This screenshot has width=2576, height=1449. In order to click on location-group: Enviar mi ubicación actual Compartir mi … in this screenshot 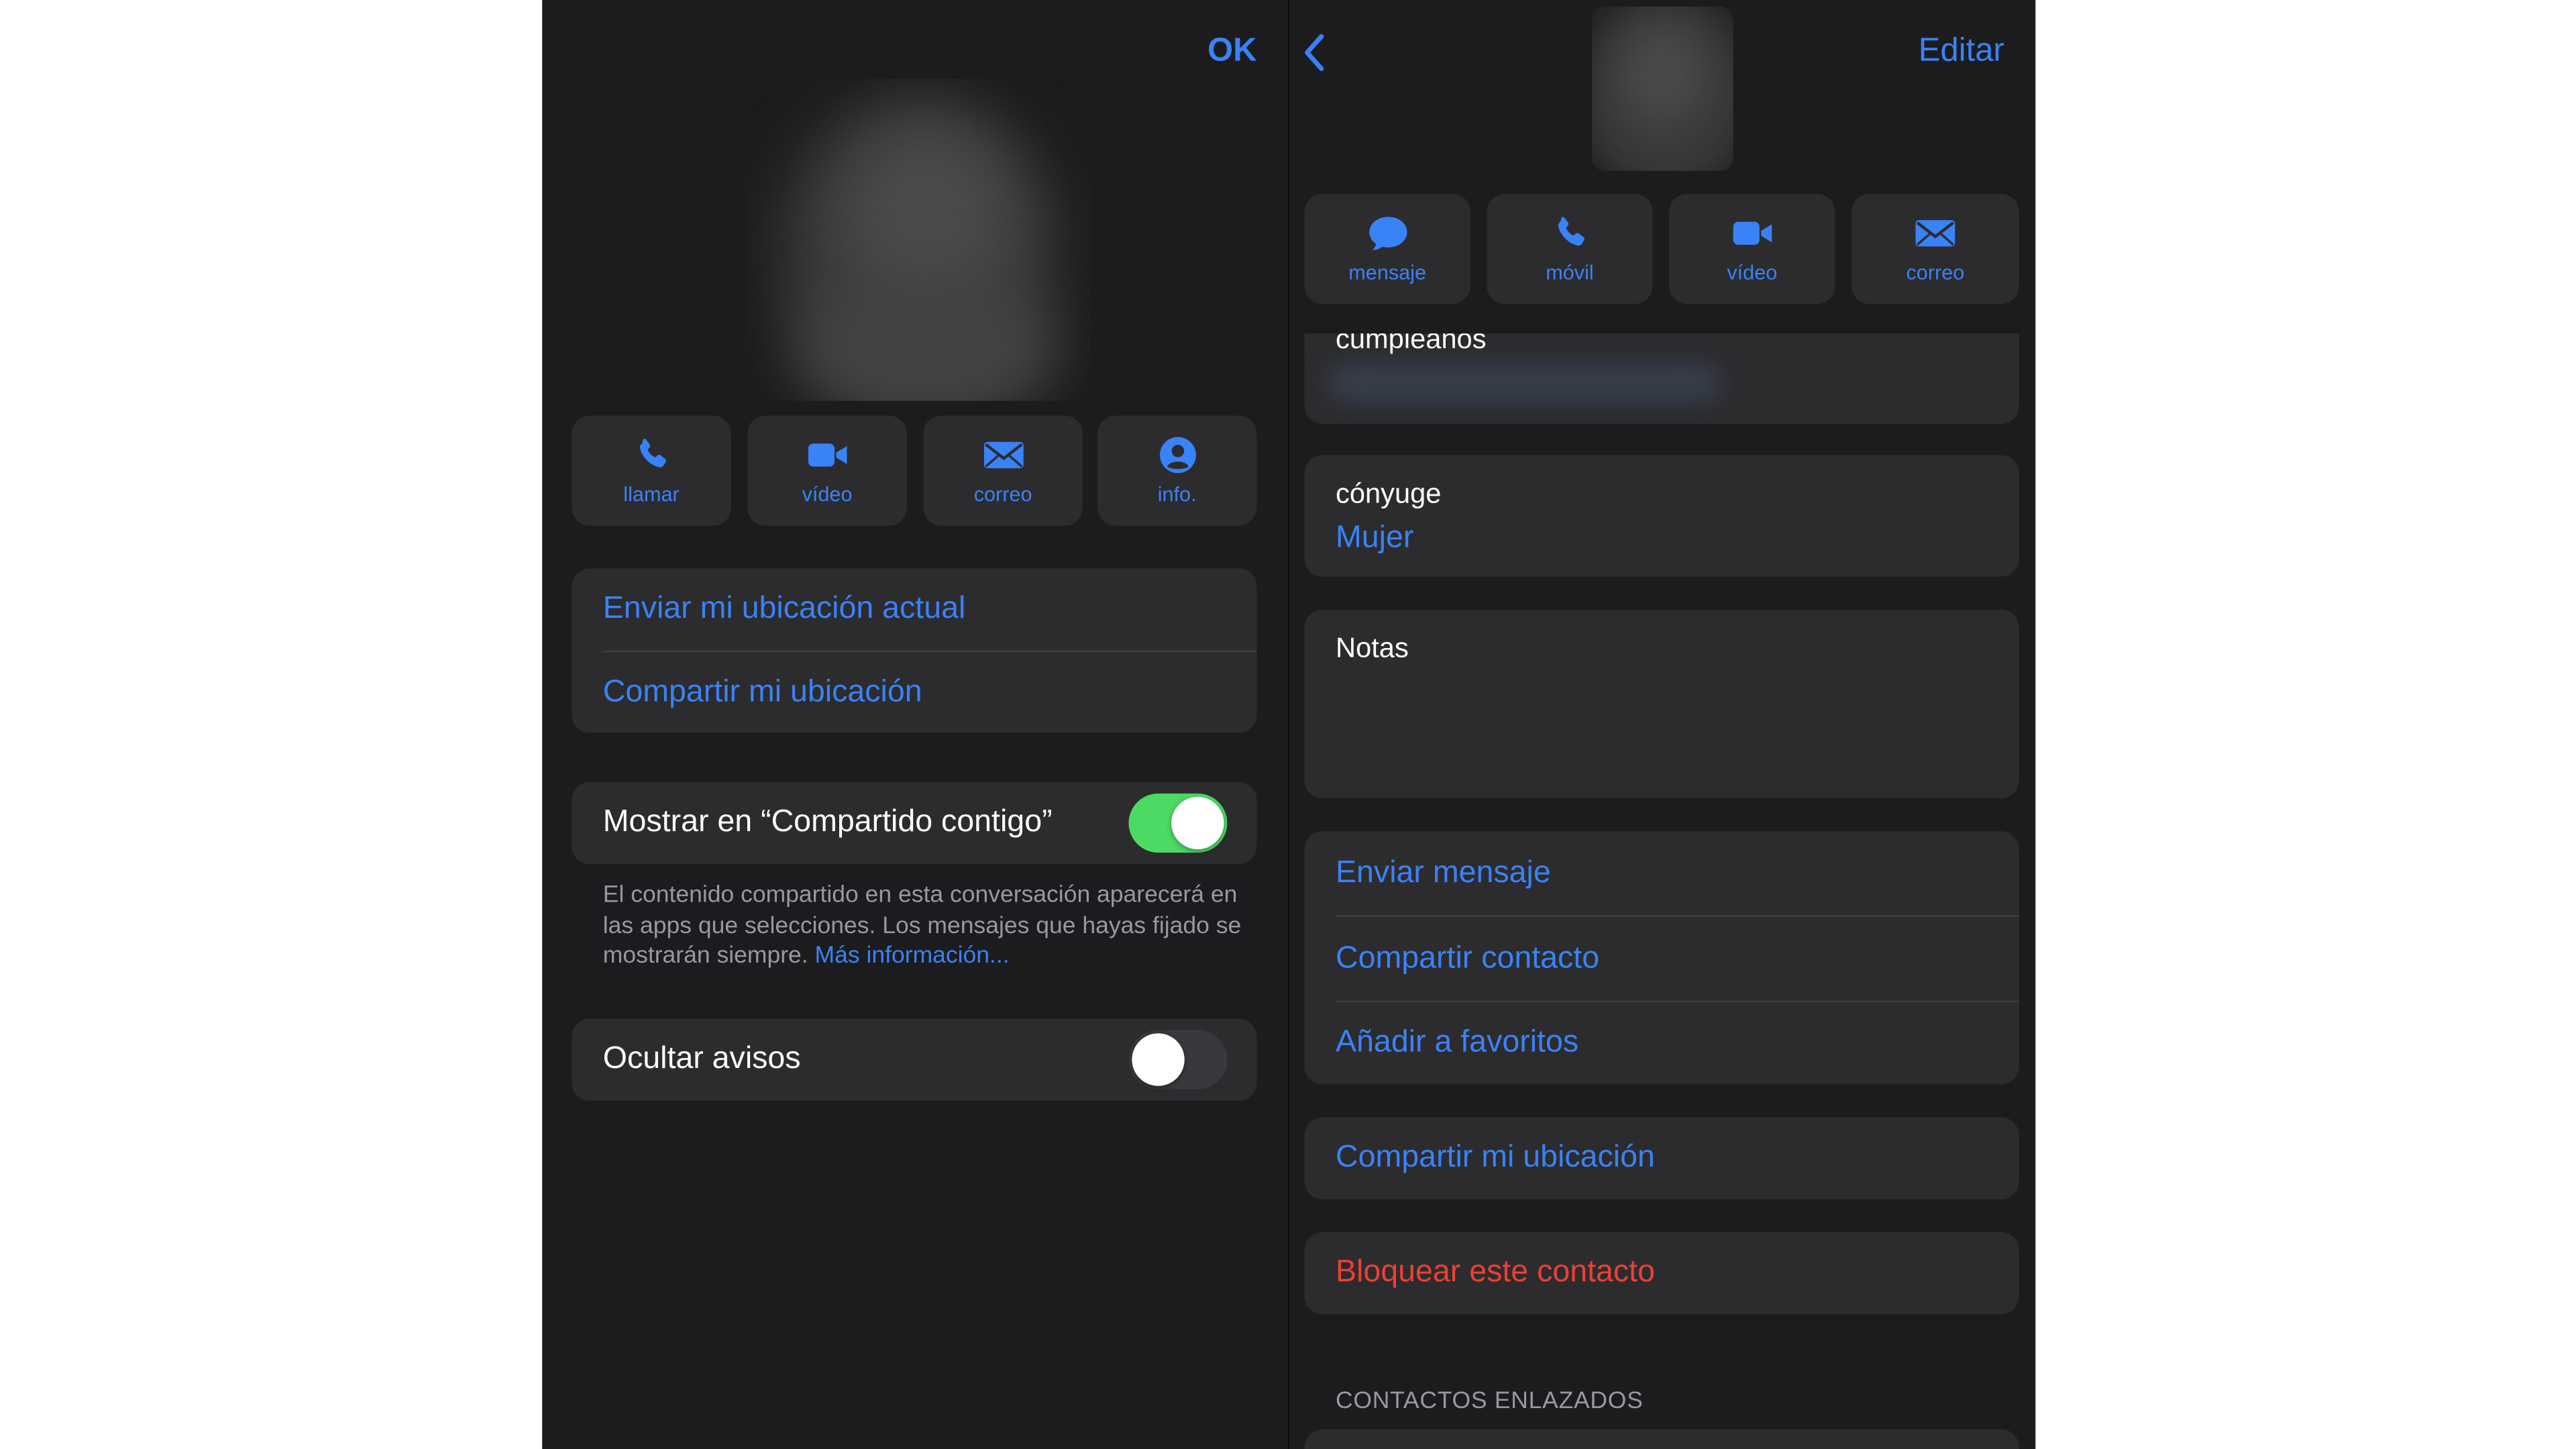, I will do `click(914, 650)`.